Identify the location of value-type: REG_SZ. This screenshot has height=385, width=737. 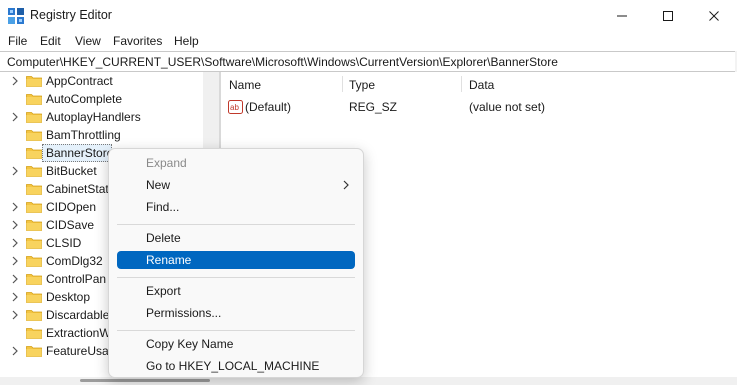
(373, 107).